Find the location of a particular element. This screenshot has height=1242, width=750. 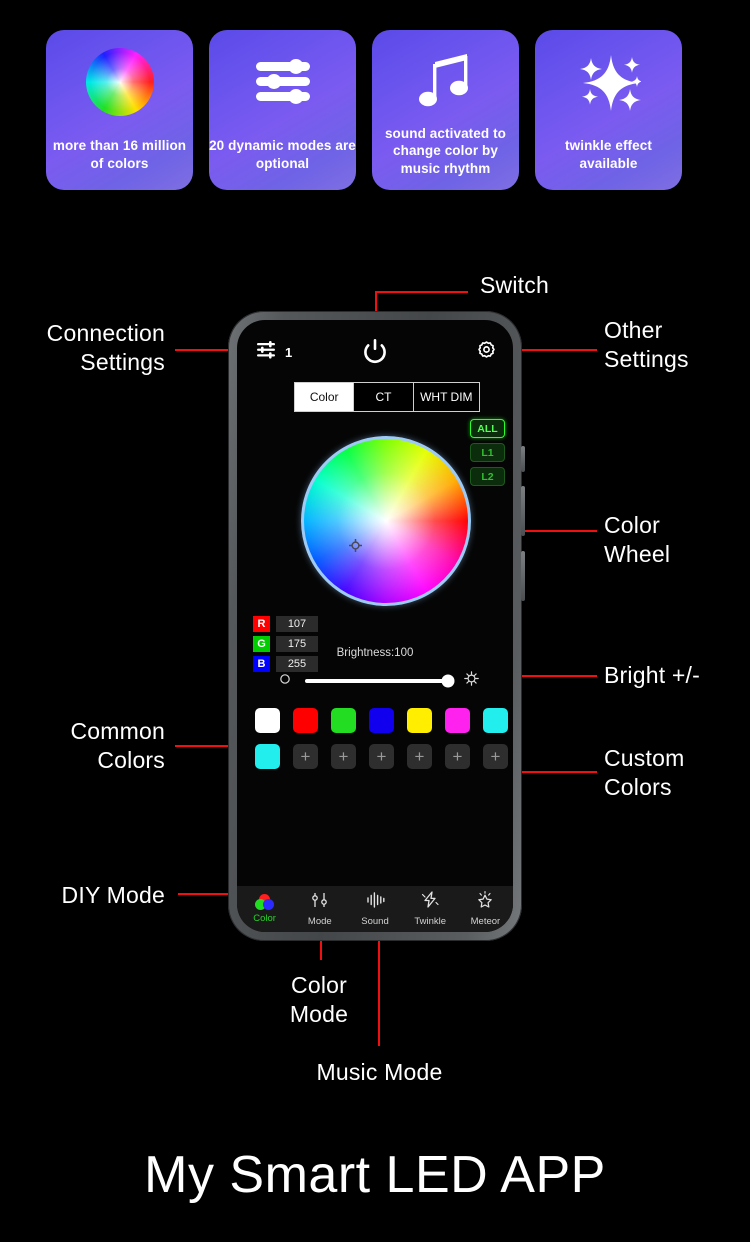

waveform-icon is located at coordinates (375, 902).